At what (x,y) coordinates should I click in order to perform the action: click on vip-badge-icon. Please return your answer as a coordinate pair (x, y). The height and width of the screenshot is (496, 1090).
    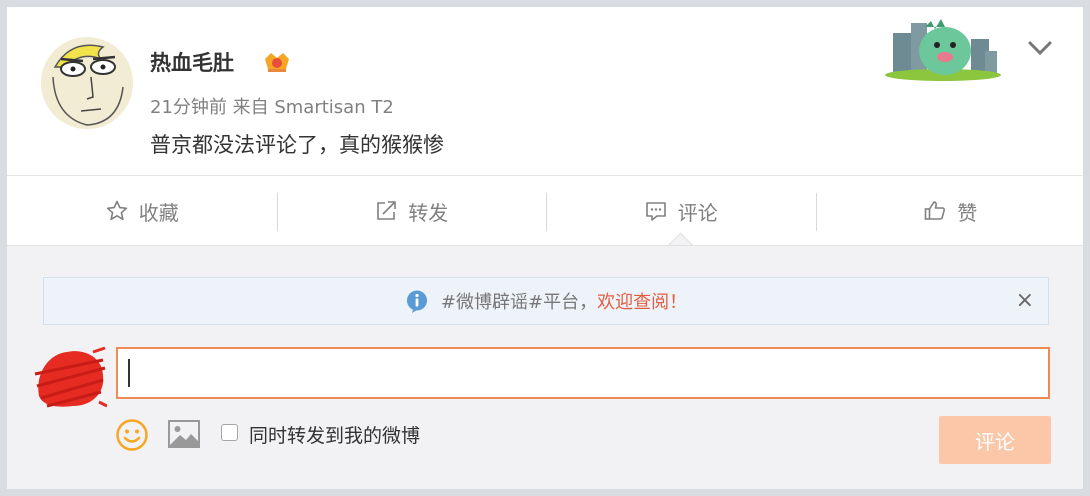
    Looking at the image, I should click on (277, 62).